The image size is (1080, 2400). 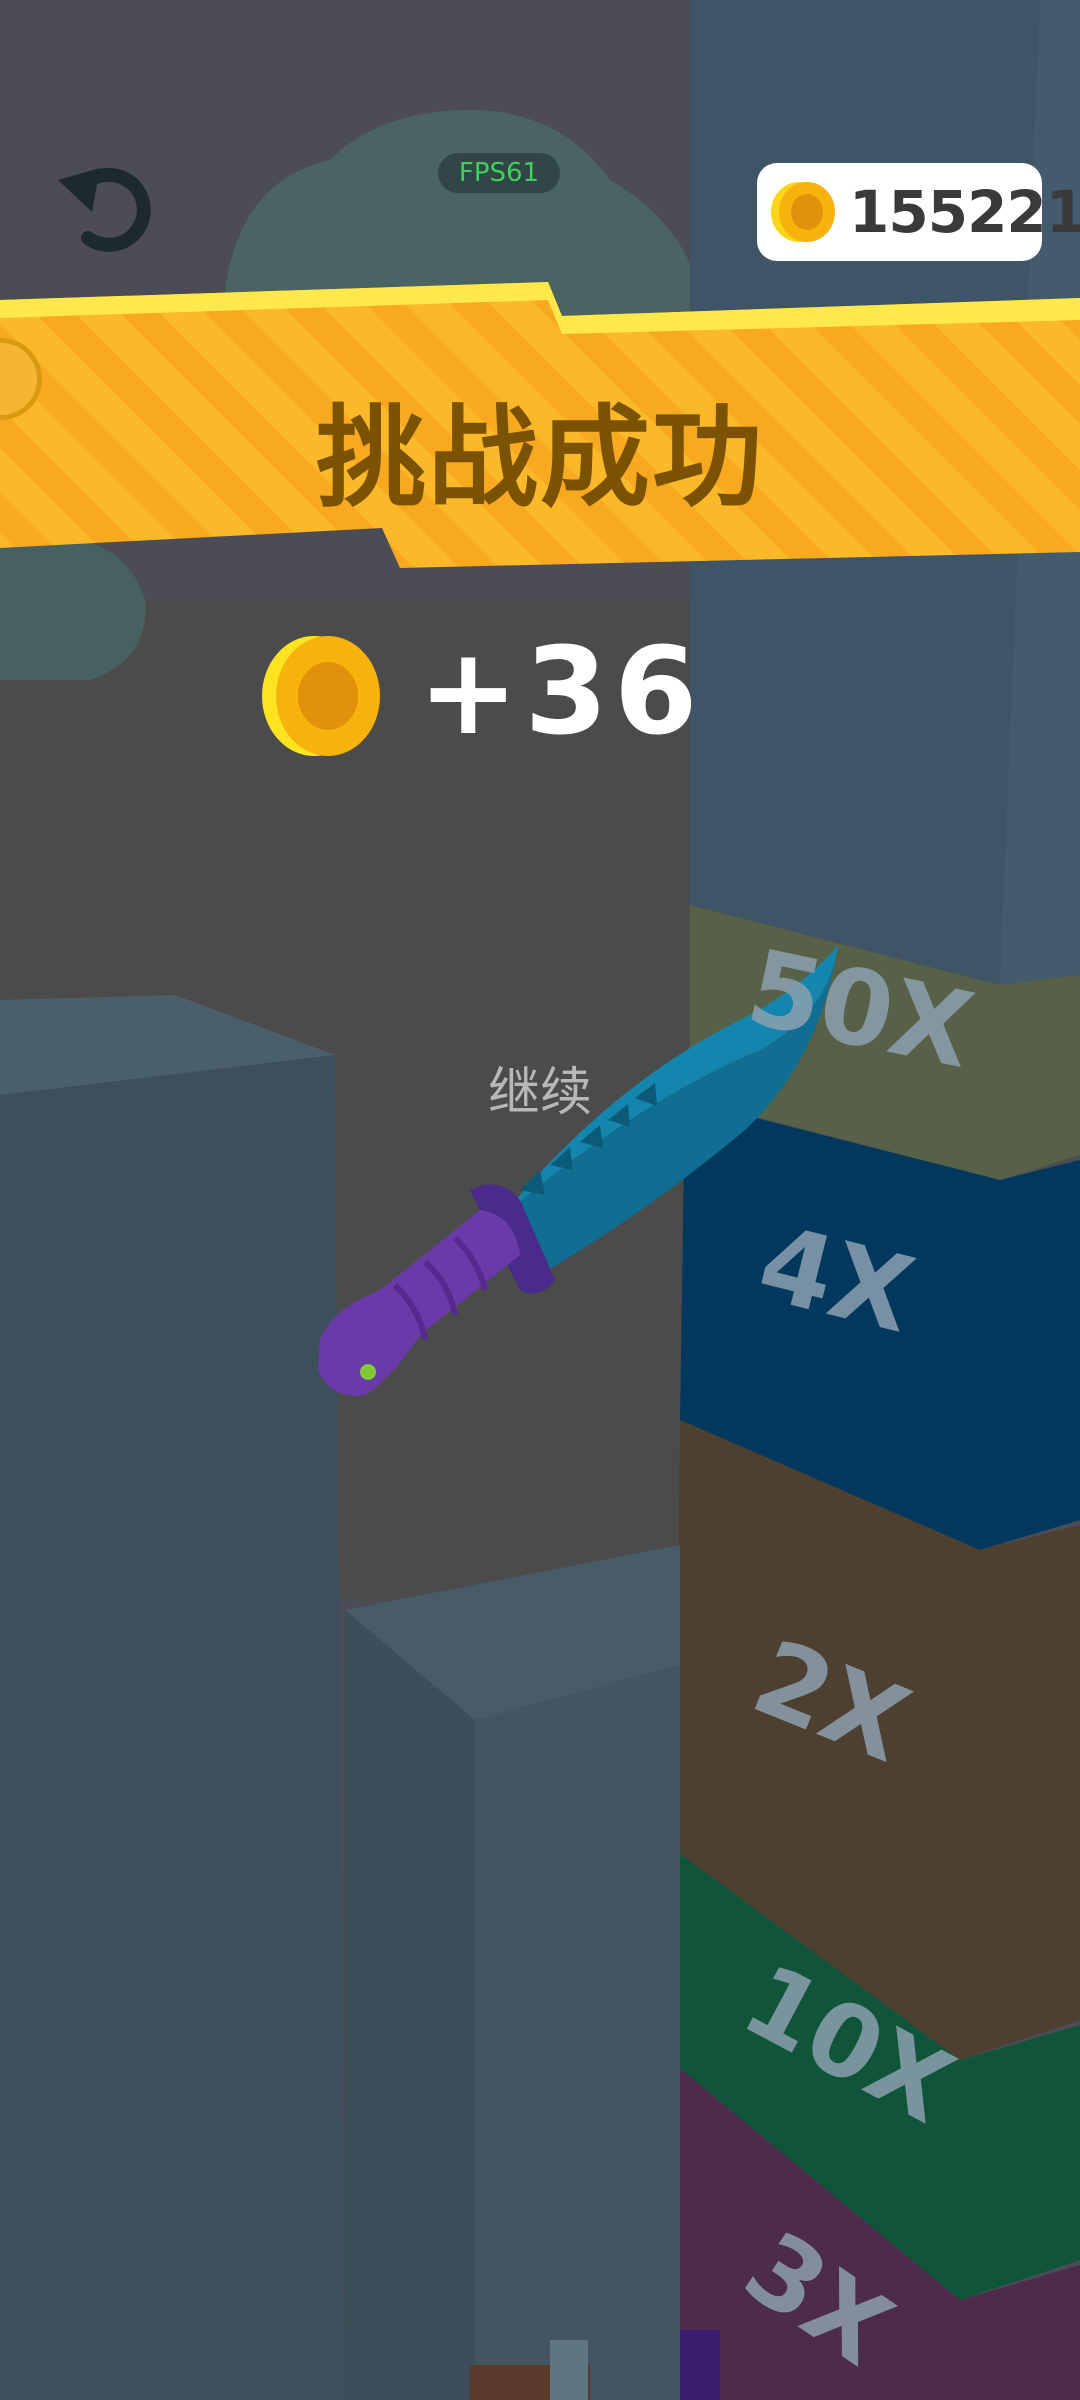 I want to click on reward-coin-icon, so click(x=321, y=696).